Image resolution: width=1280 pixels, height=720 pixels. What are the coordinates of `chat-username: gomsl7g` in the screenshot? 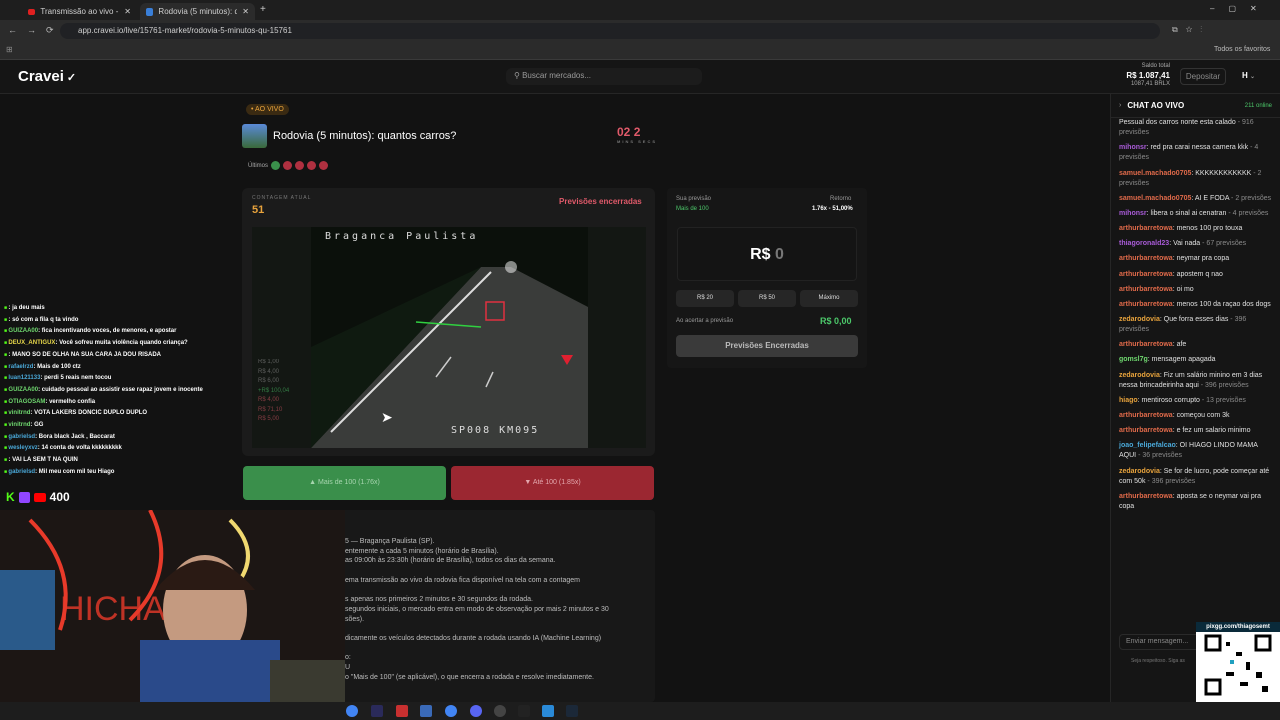 It's located at (1133, 359).